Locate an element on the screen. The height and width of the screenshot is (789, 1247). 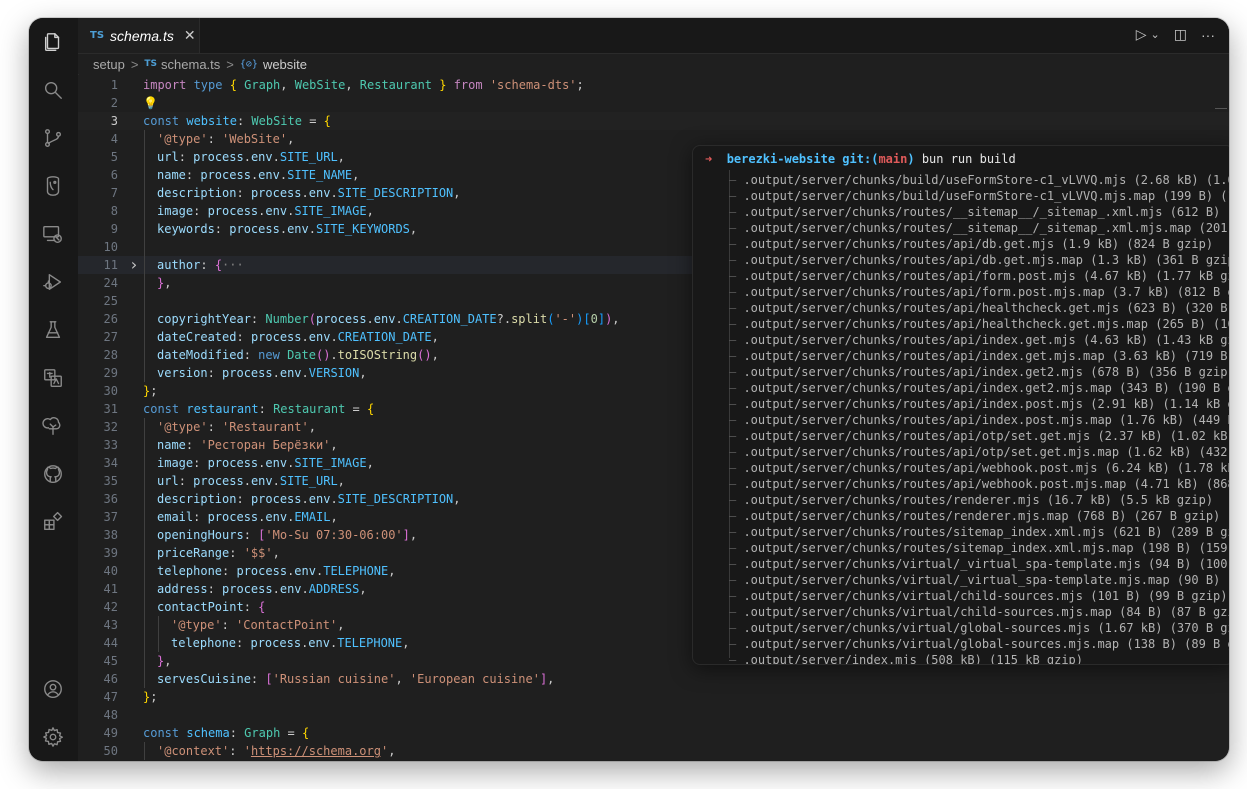
code-text: priceRange: '$$', is located at coordinates (218, 553).